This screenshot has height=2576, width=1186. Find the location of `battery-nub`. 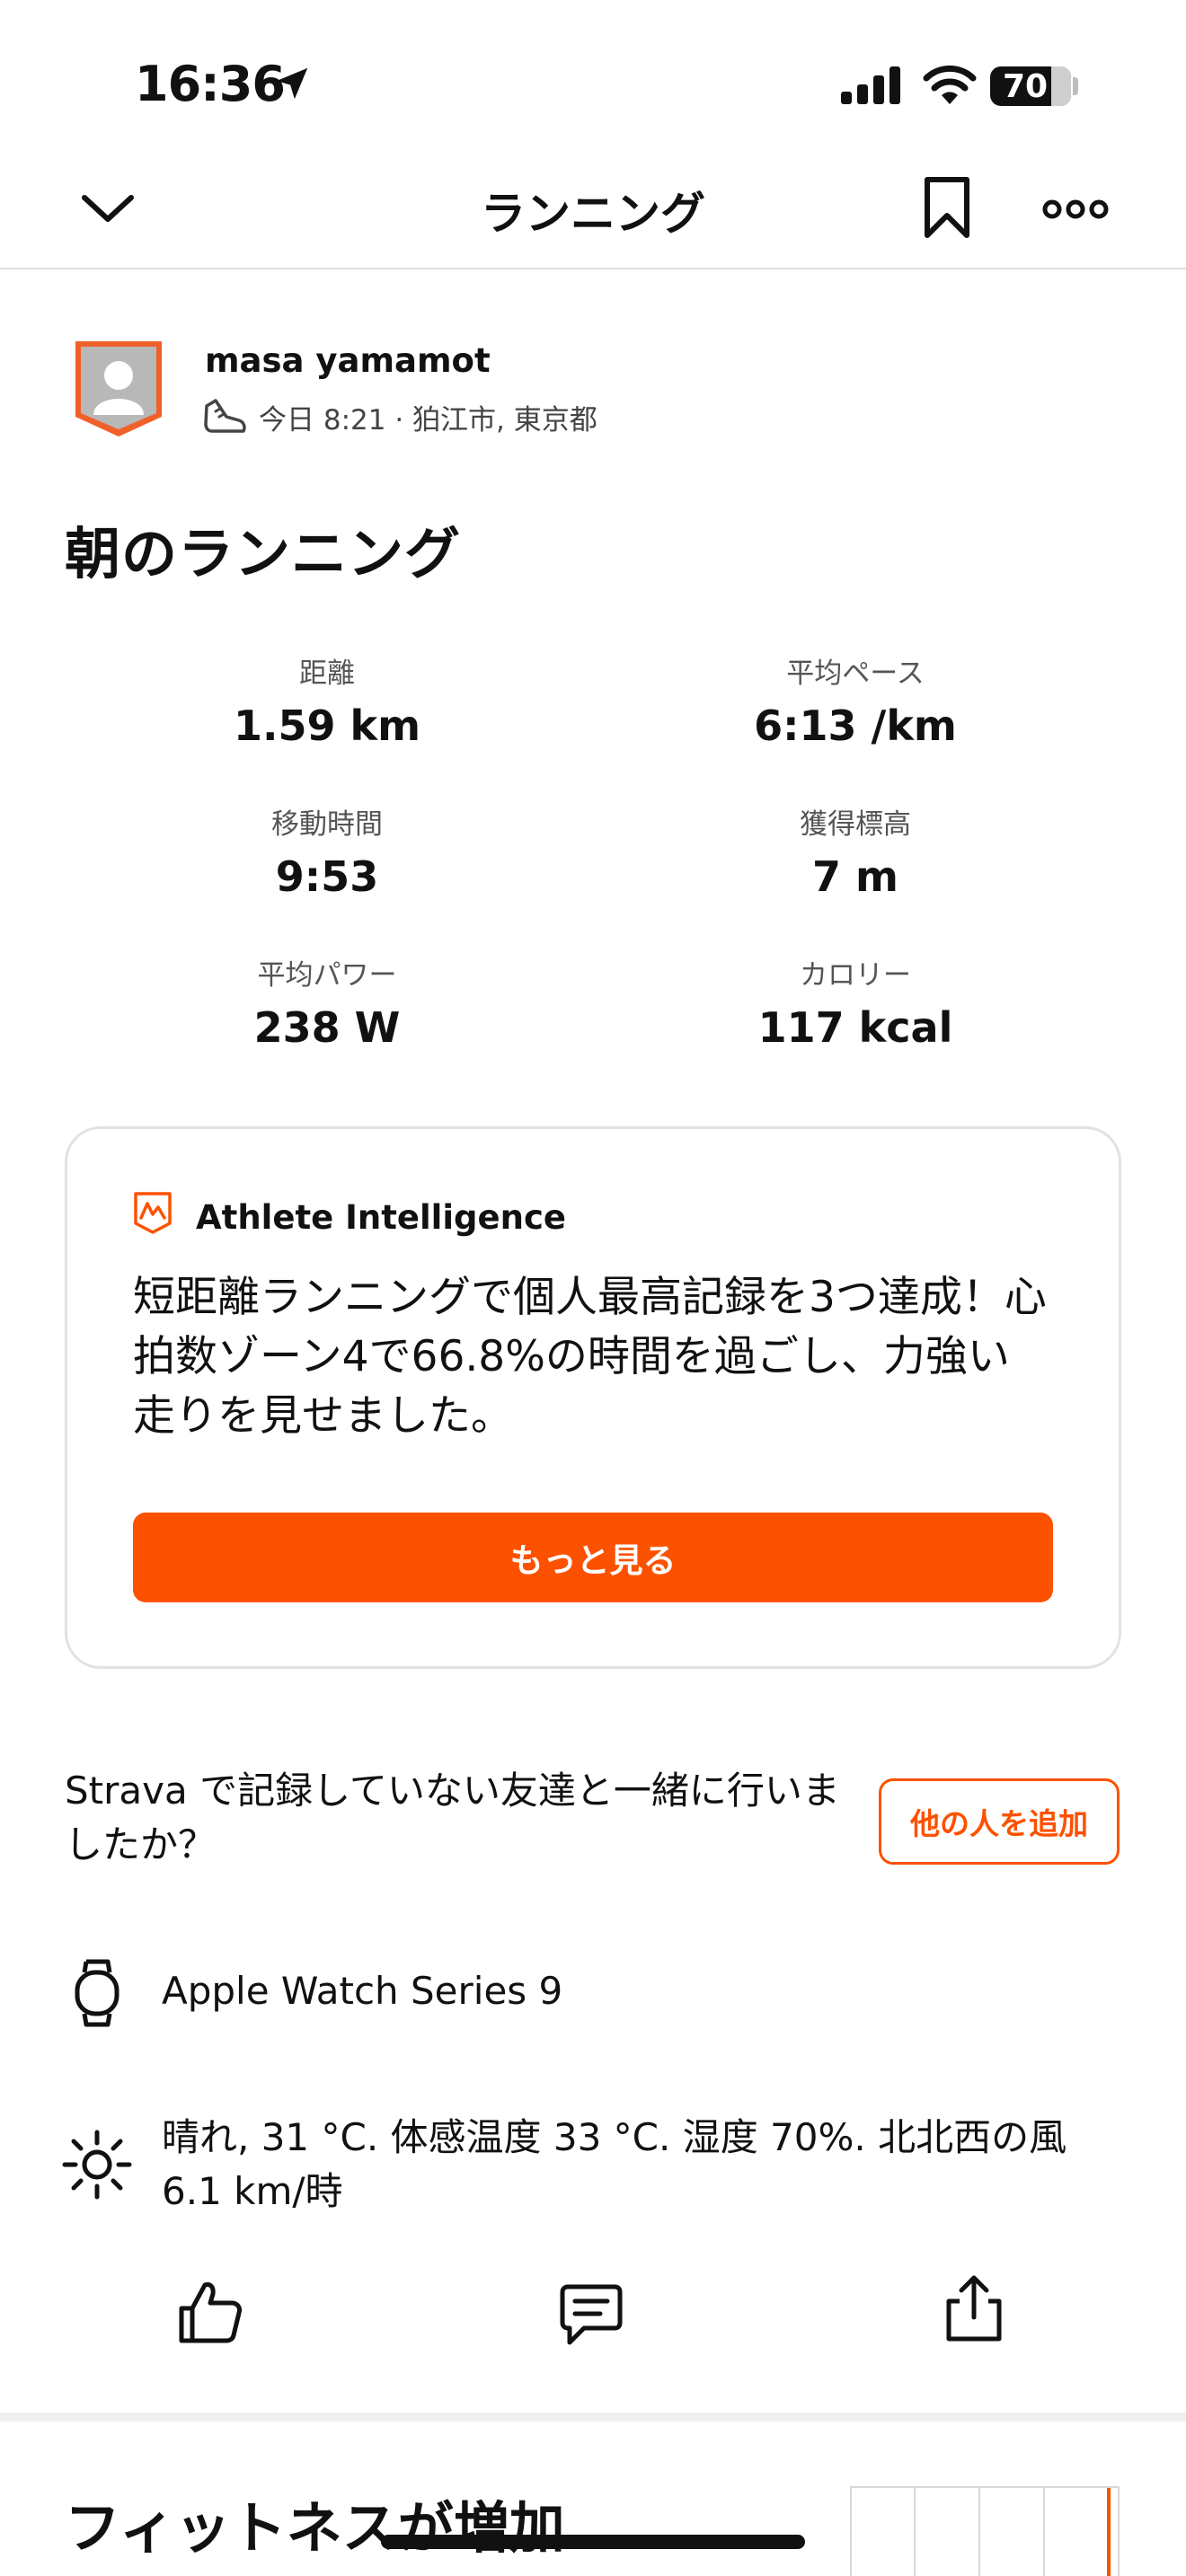

battery-nub is located at coordinates (1075, 86).